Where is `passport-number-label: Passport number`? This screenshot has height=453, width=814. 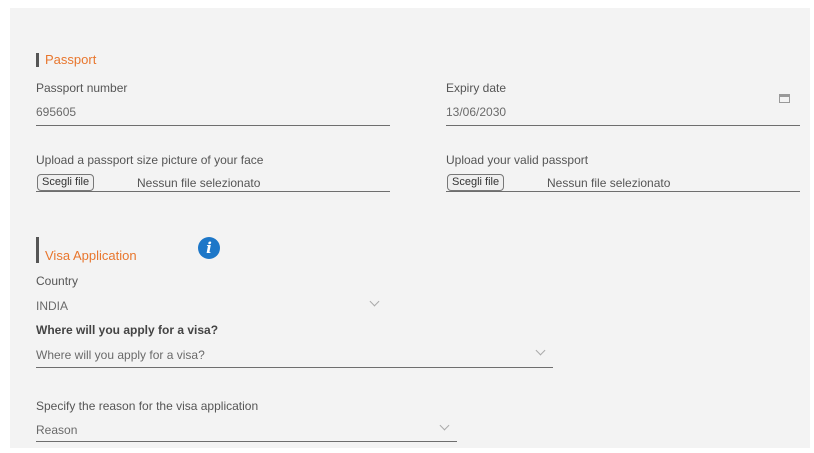
passport-number-label: Passport number is located at coordinates (82, 88).